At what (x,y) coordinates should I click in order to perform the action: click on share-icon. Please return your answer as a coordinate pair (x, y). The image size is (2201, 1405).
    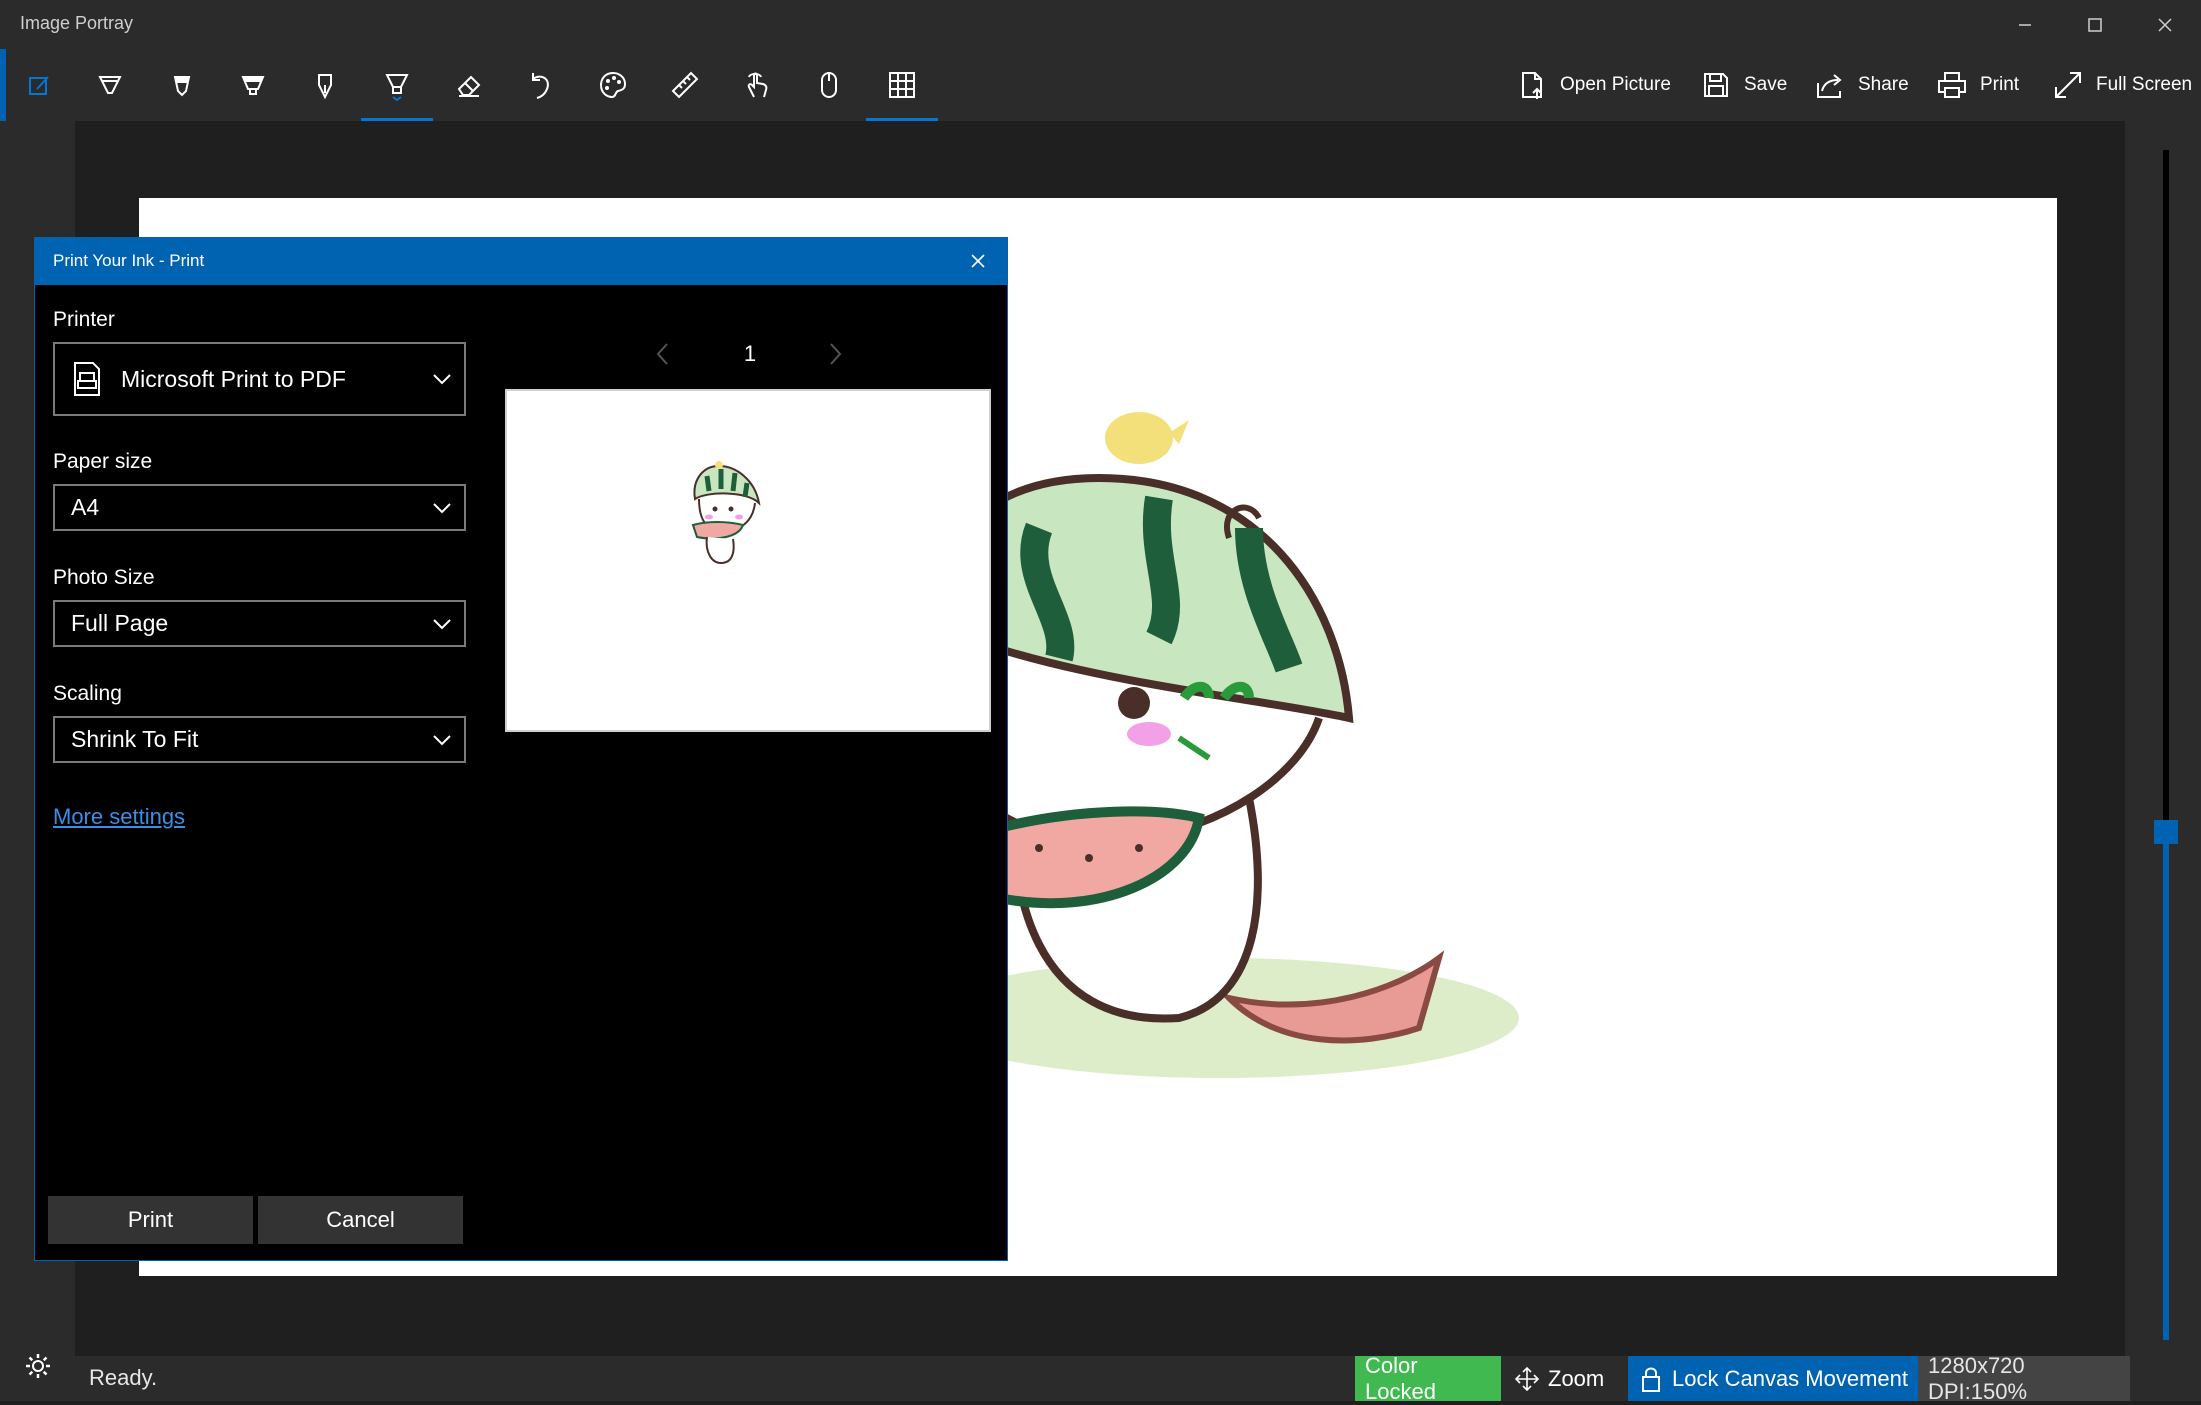
    Looking at the image, I should click on (1829, 86).